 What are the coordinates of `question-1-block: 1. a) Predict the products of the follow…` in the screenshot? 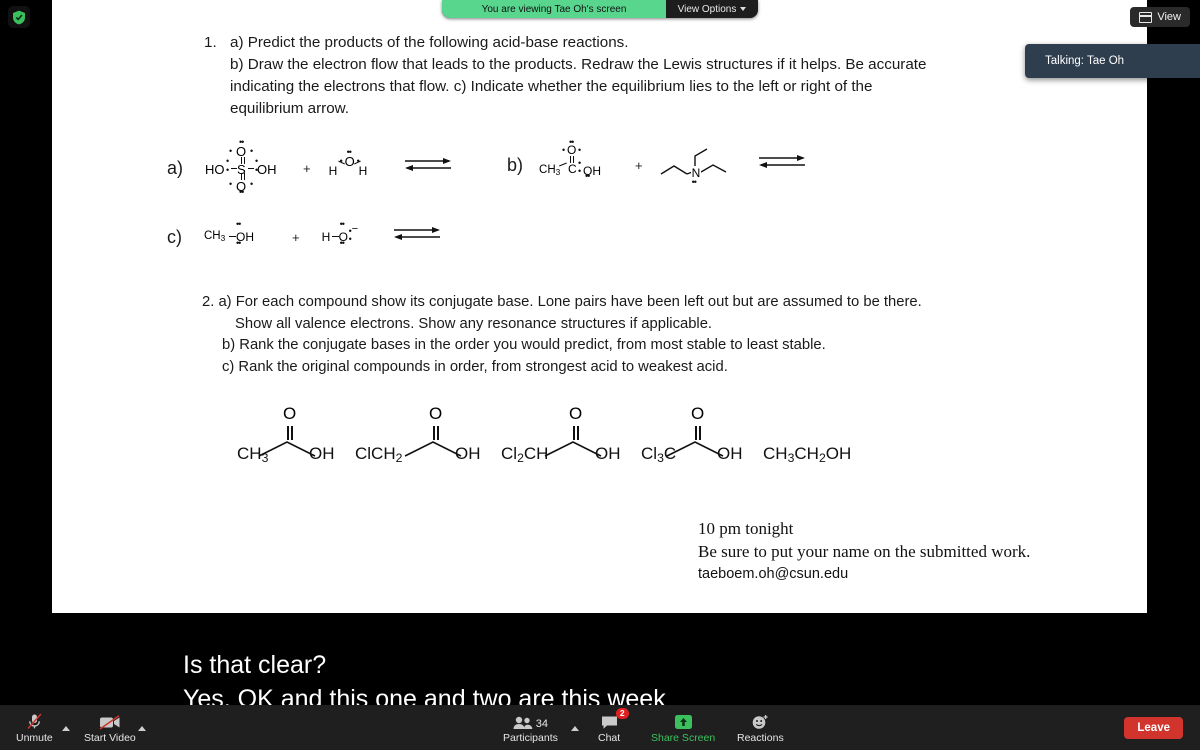 It's located at (604, 76).